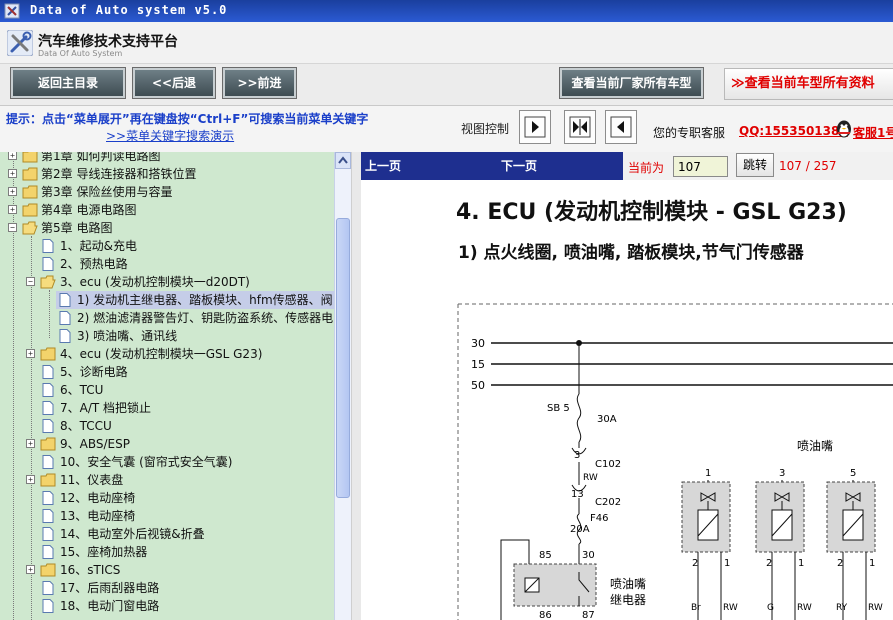 Image resolution: width=893 pixels, height=620 pixels. I want to click on tree-item-1: 1、起动&充电, so click(167, 246).